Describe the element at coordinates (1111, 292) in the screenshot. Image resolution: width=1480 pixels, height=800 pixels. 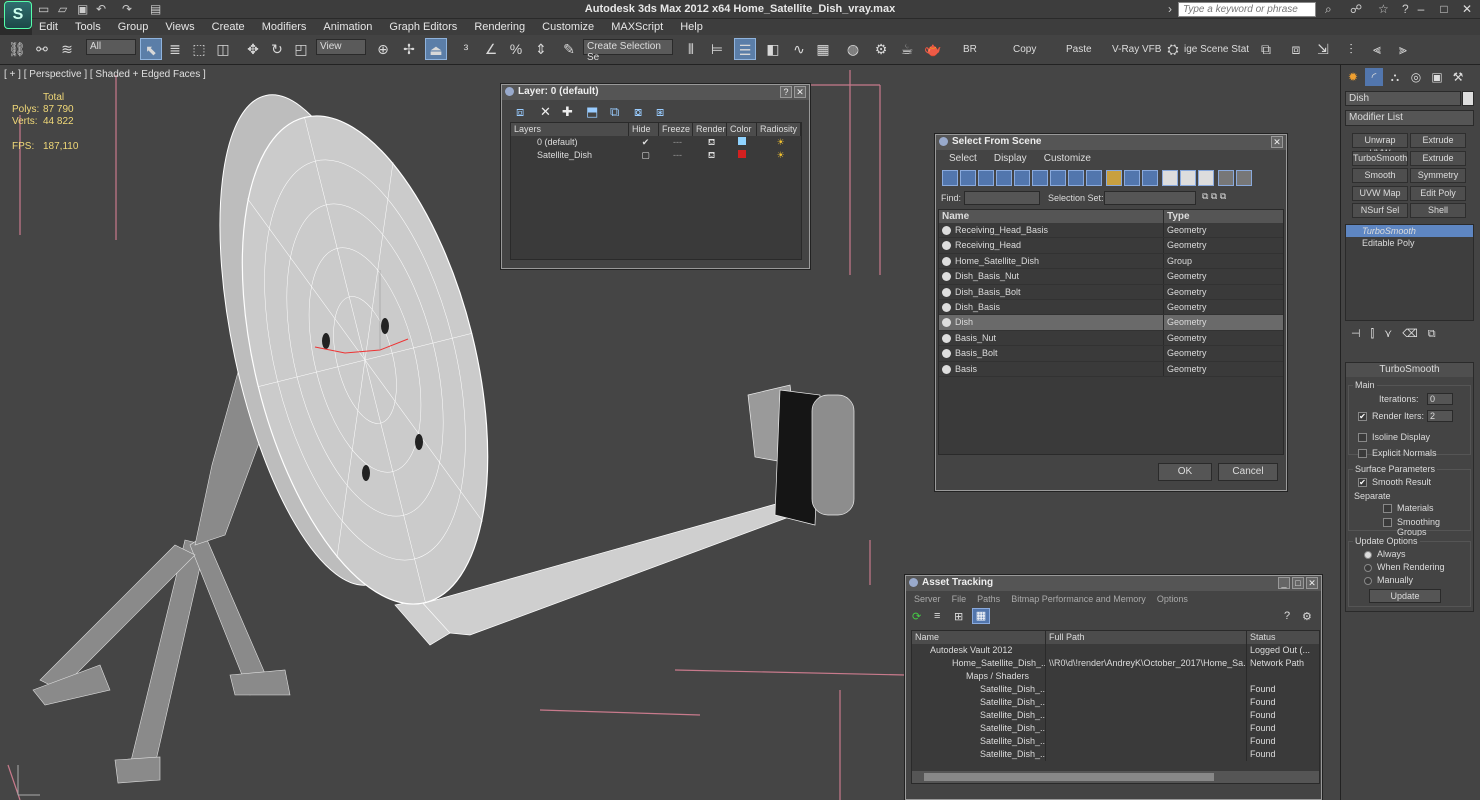
I see `scene-row: Dish_Basis_Bolt Geometry` at that location.